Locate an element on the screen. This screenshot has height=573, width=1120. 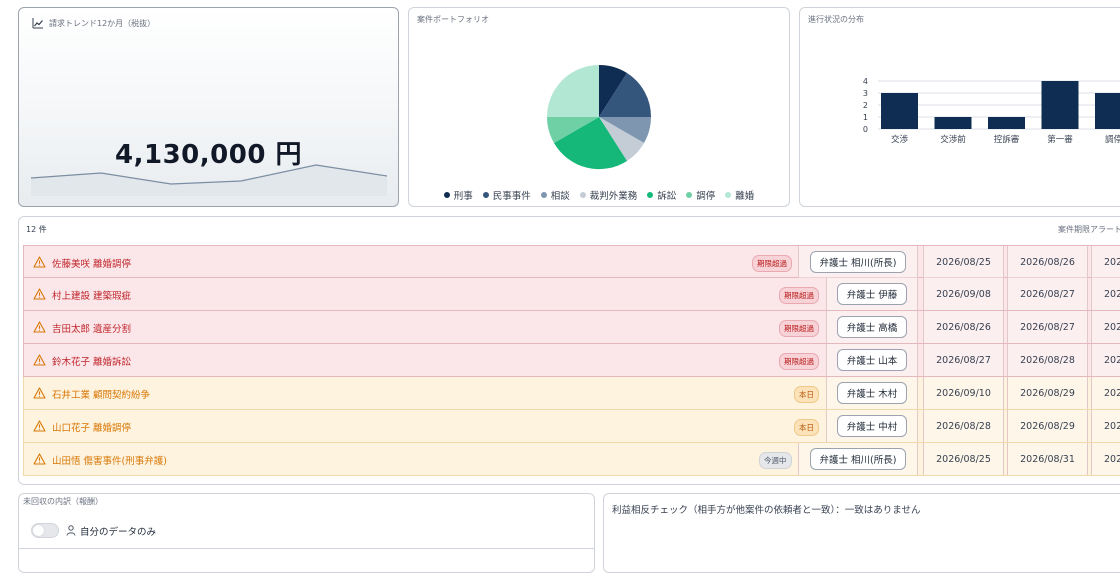
y-tick-label: 2 is located at coordinates (865, 105).